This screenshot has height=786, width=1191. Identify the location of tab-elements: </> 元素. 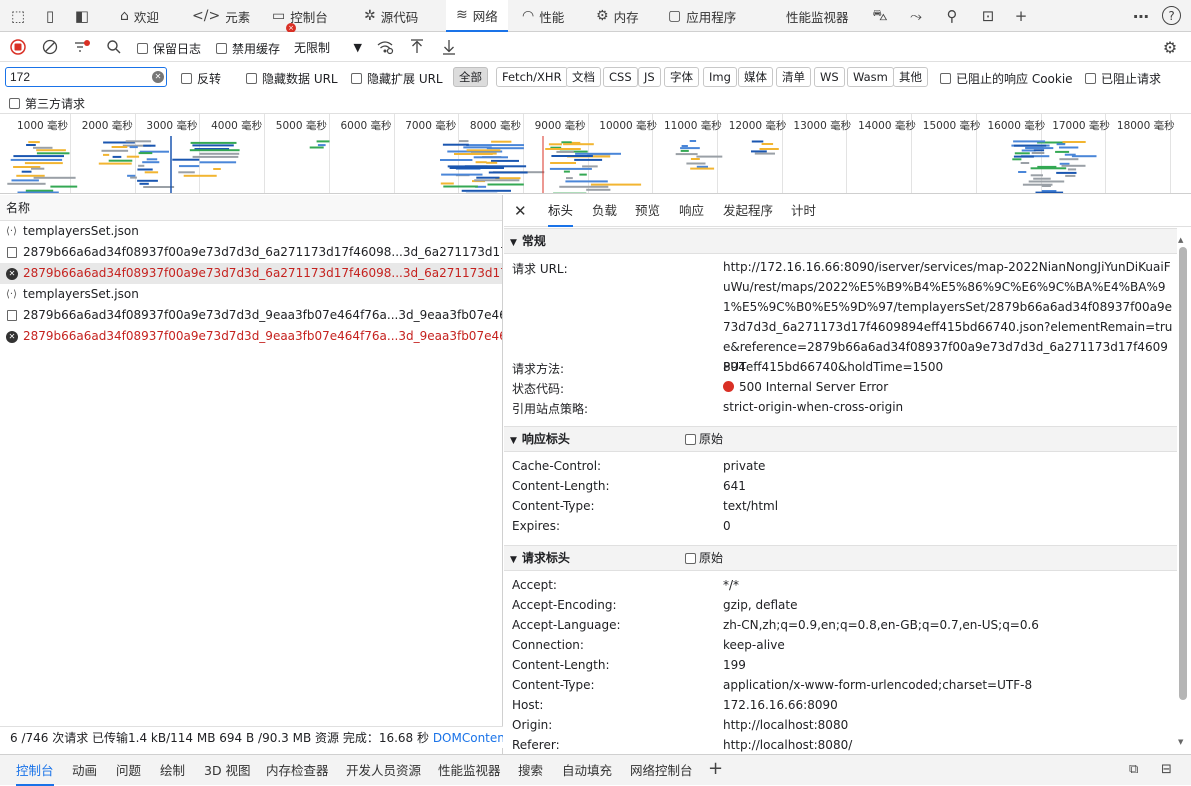
(221, 16).